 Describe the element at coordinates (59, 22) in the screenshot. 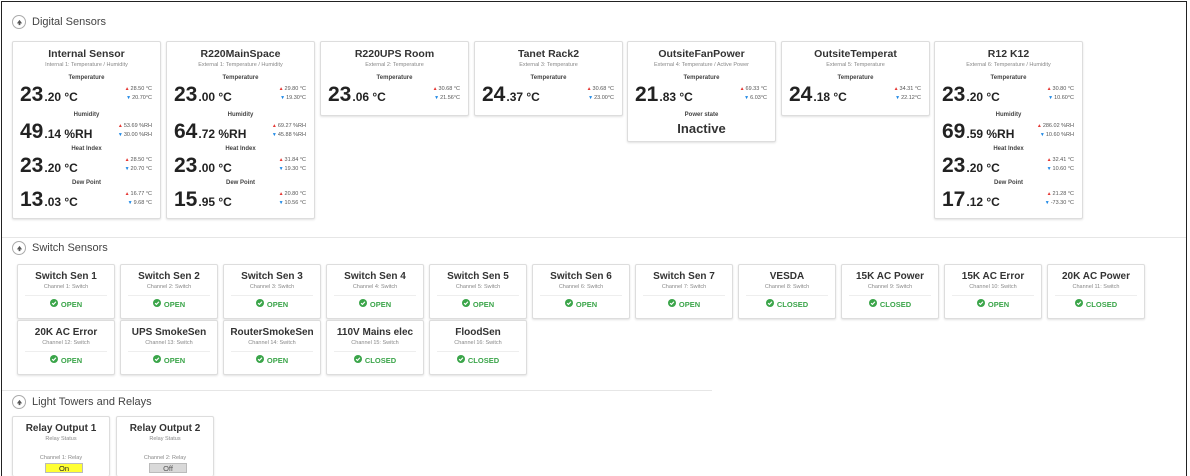

I see `section-header-digital: Digital Sensors` at that location.